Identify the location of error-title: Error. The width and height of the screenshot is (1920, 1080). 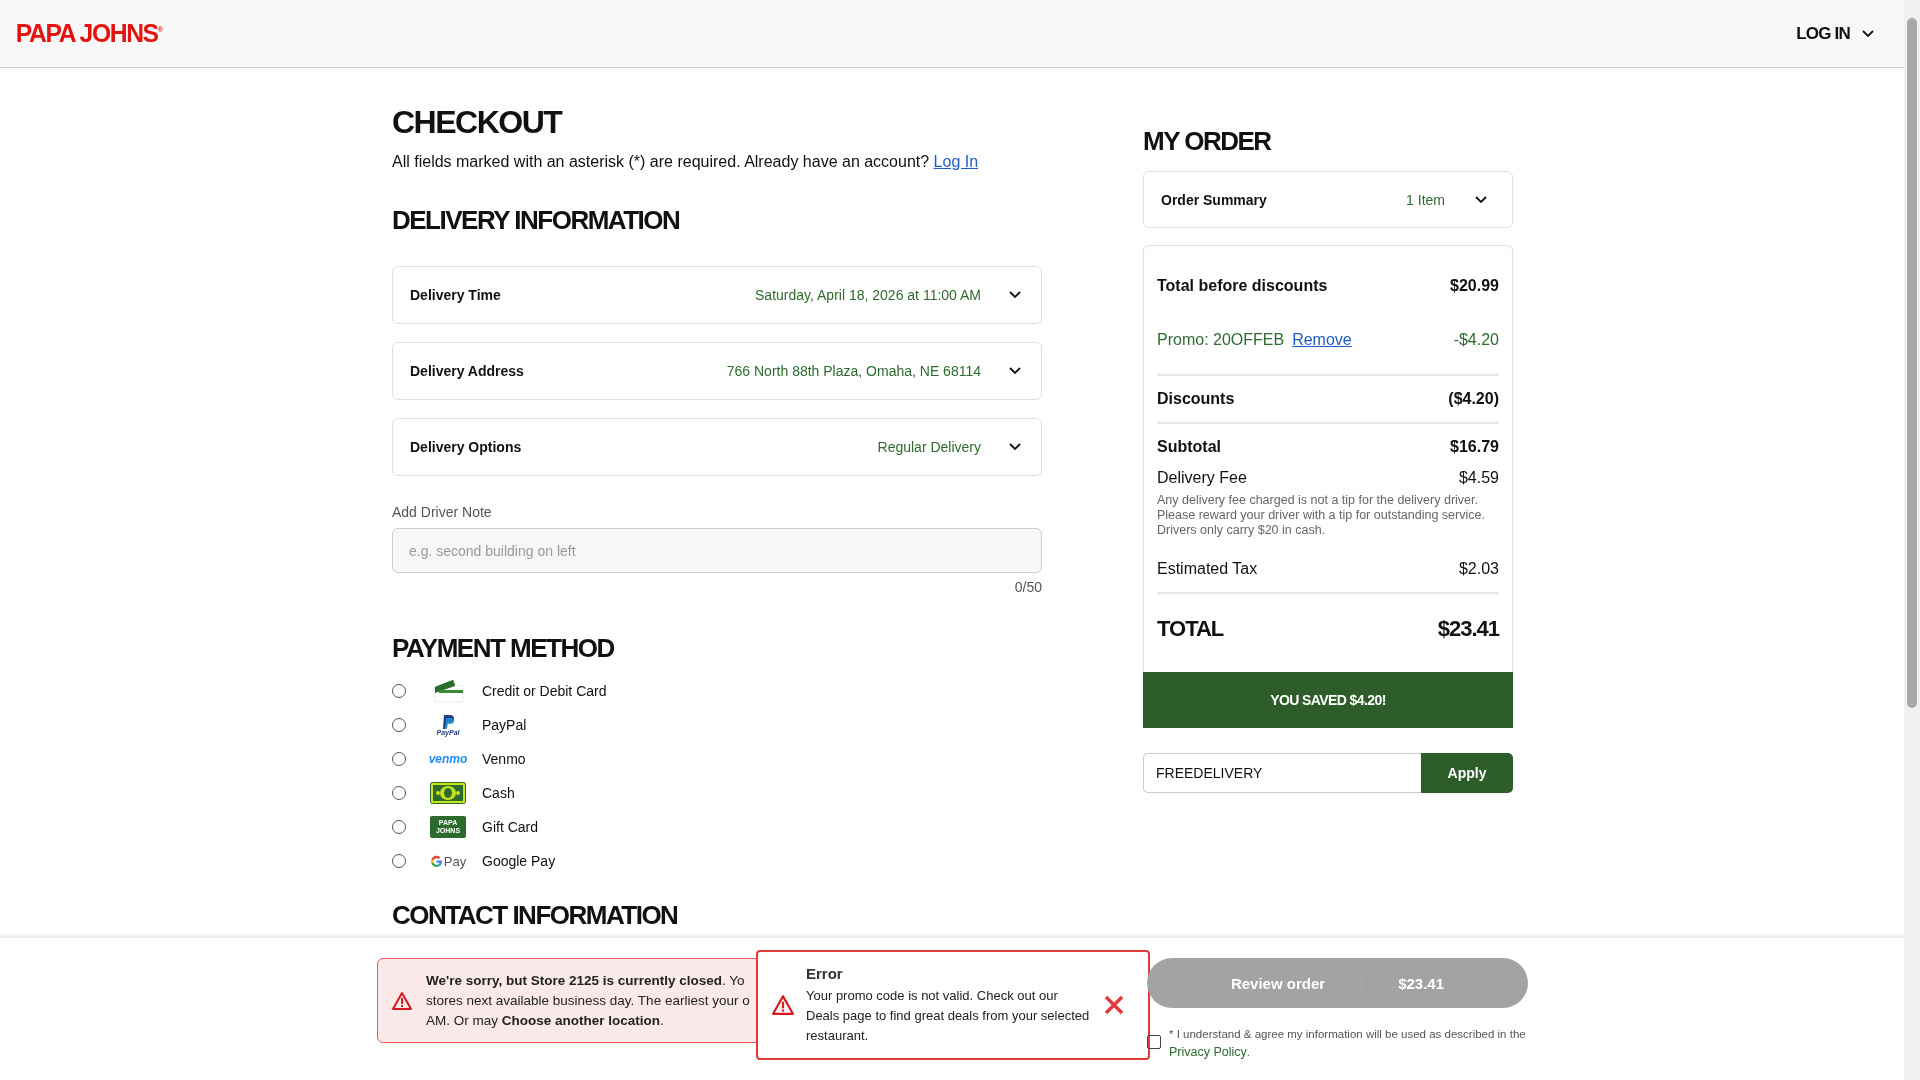
(825, 973).